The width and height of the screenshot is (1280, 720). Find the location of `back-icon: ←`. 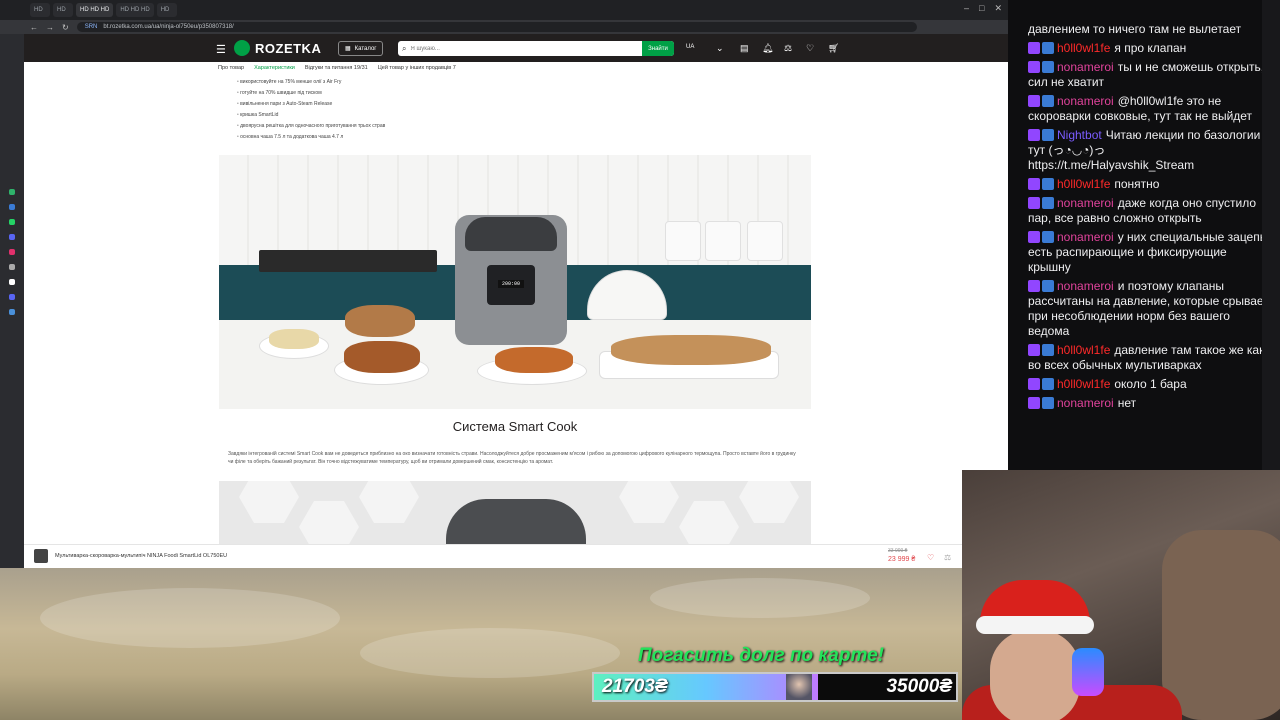

back-icon: ← is located at coordinates (34, 27).